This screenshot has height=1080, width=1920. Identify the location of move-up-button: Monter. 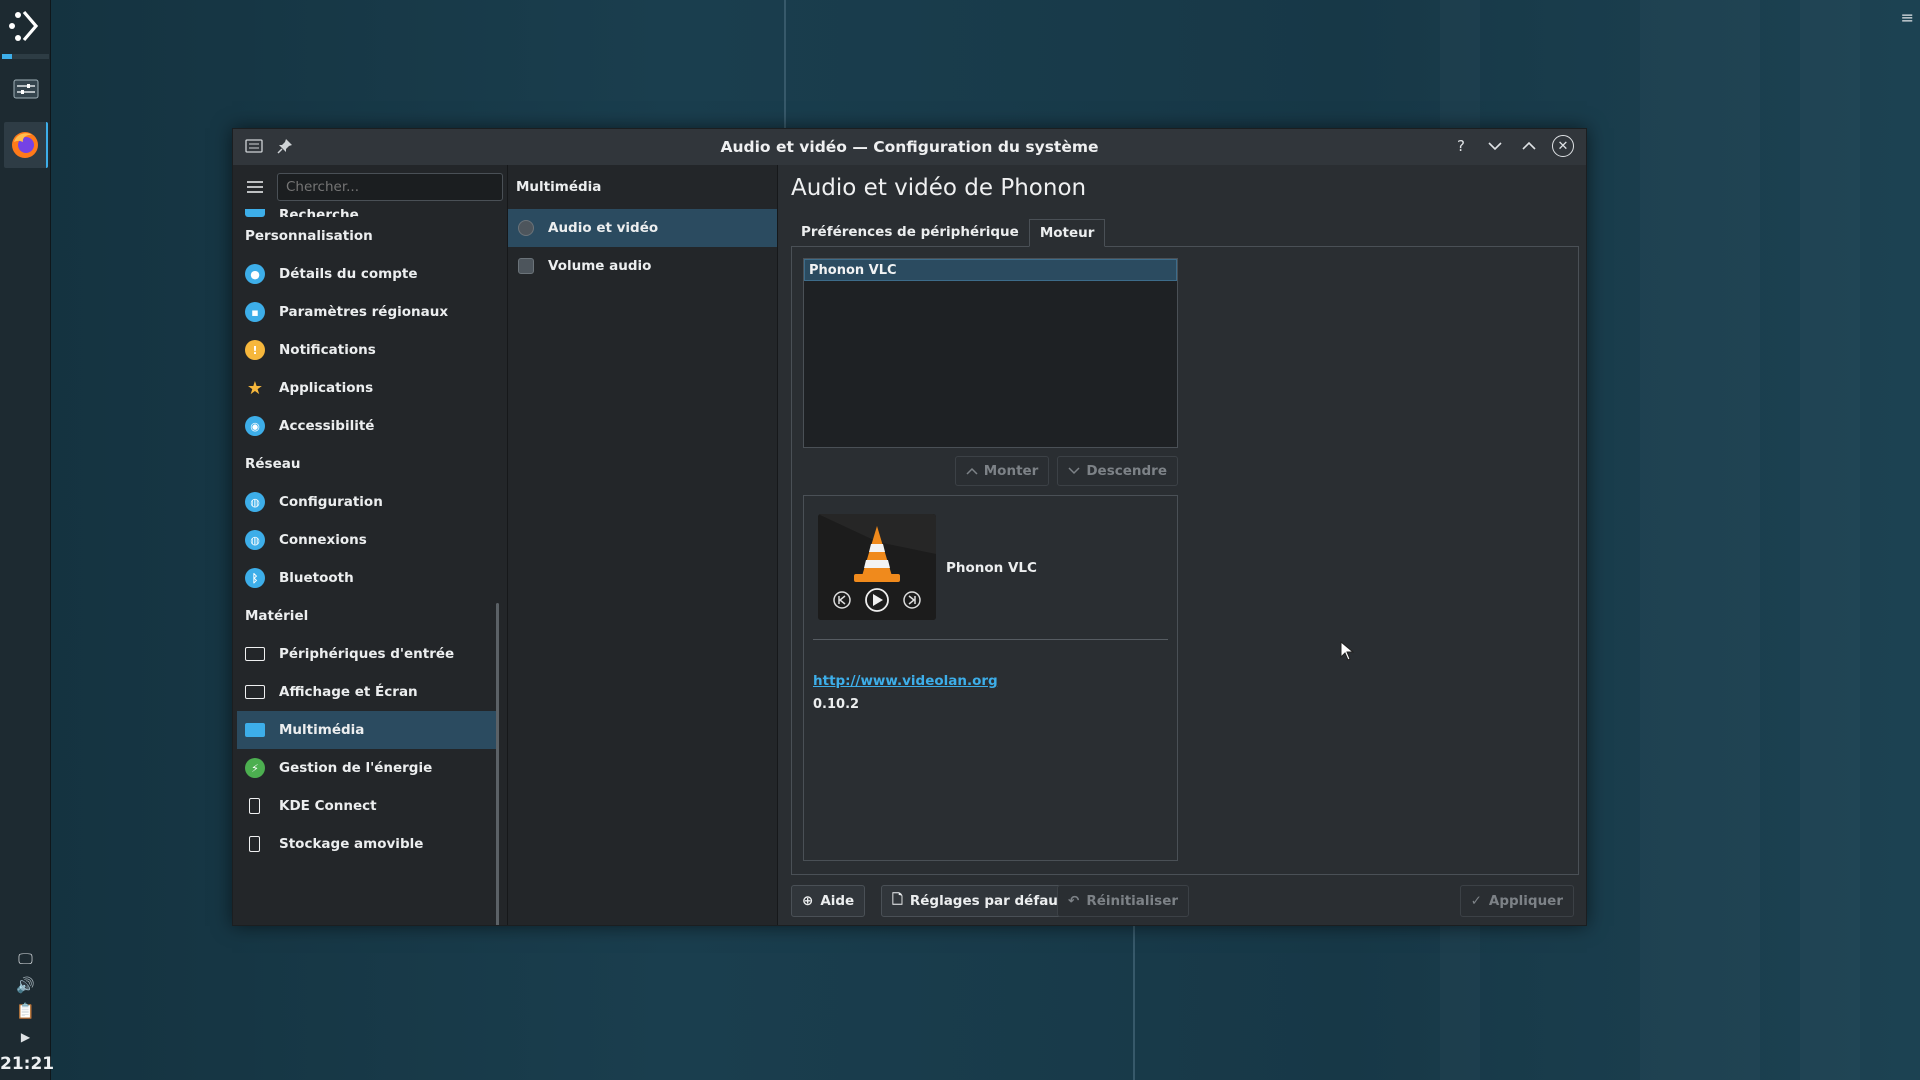
(1002, 471).